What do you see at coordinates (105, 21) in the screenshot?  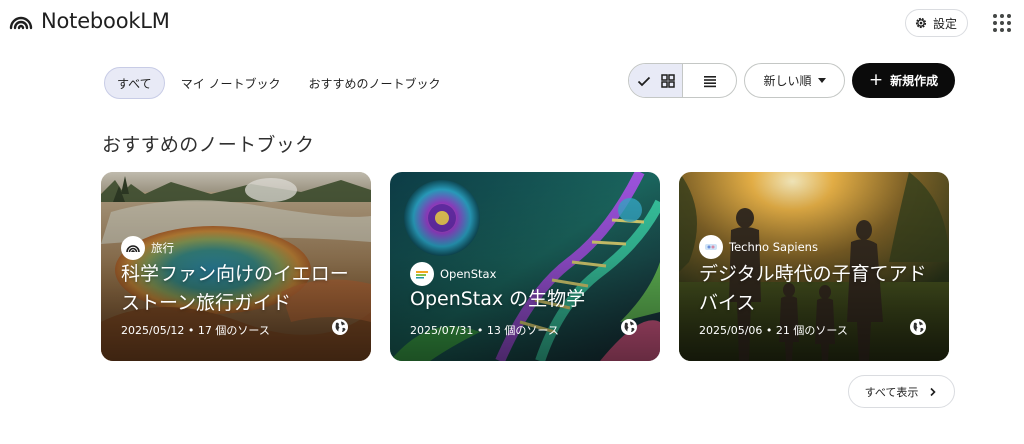 I see `app-name: NotebookLM` at bounding box center [105, 21].